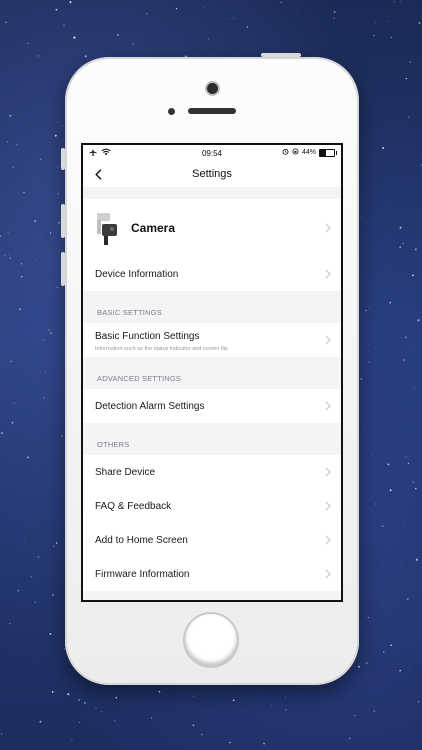 The width and height of the screenshot is (422, 750). Describe the element at coordinates (141, 540) in the screenshot. I see `list-item-label: Add to Home Screen` at that location.